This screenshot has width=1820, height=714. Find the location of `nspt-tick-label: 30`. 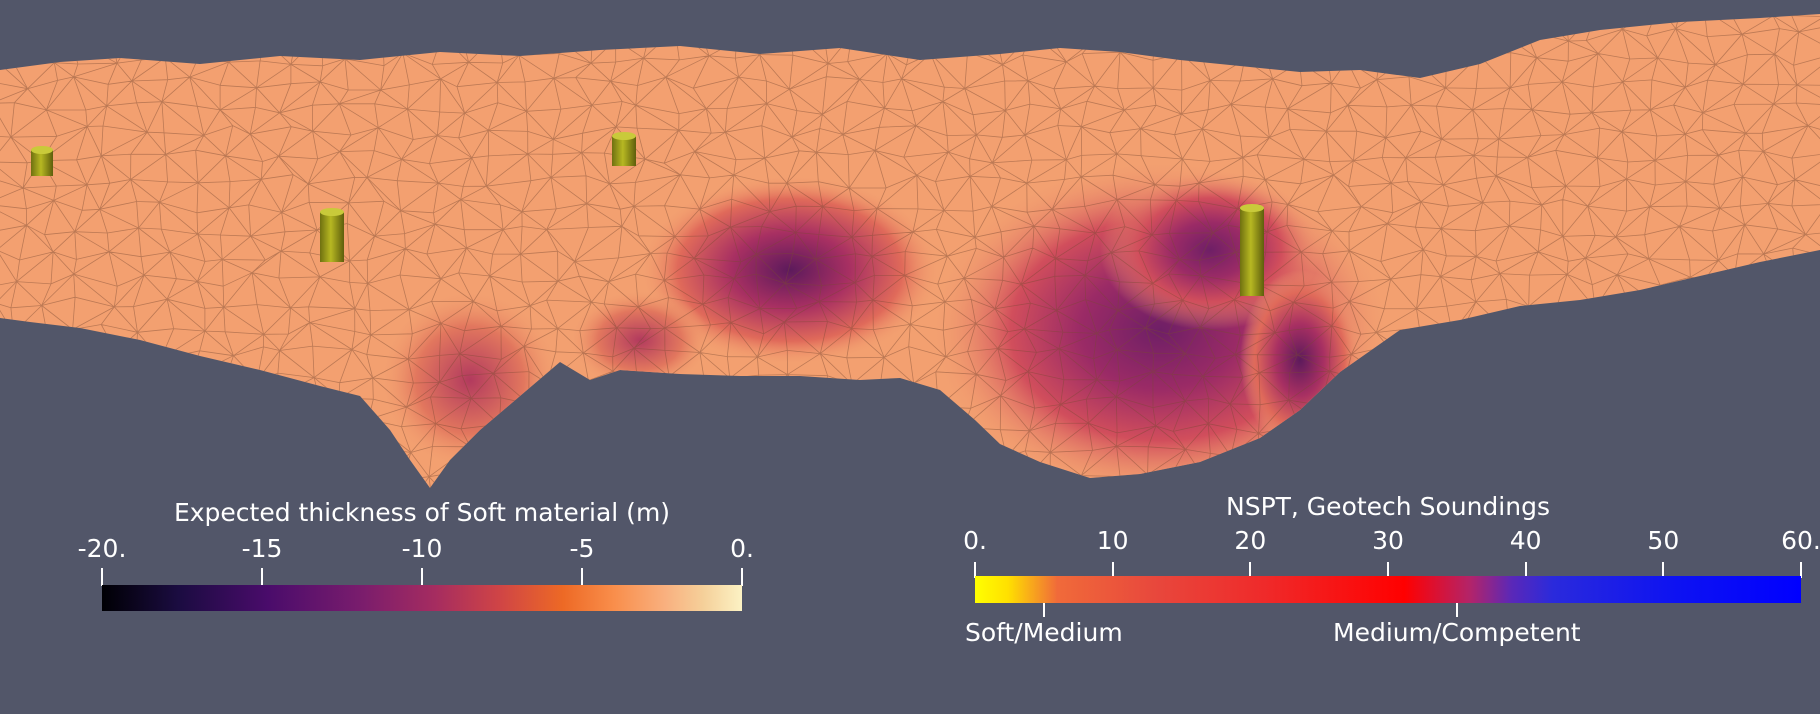

nspt-tick-label: 30 is located at coordinates (1388, 540).